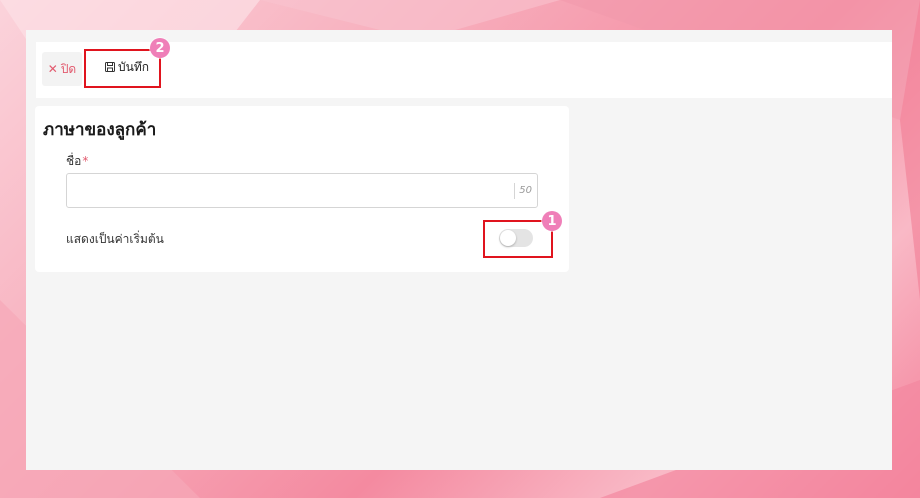  I want to click on step-marker-1: 1, so click(552, 221).